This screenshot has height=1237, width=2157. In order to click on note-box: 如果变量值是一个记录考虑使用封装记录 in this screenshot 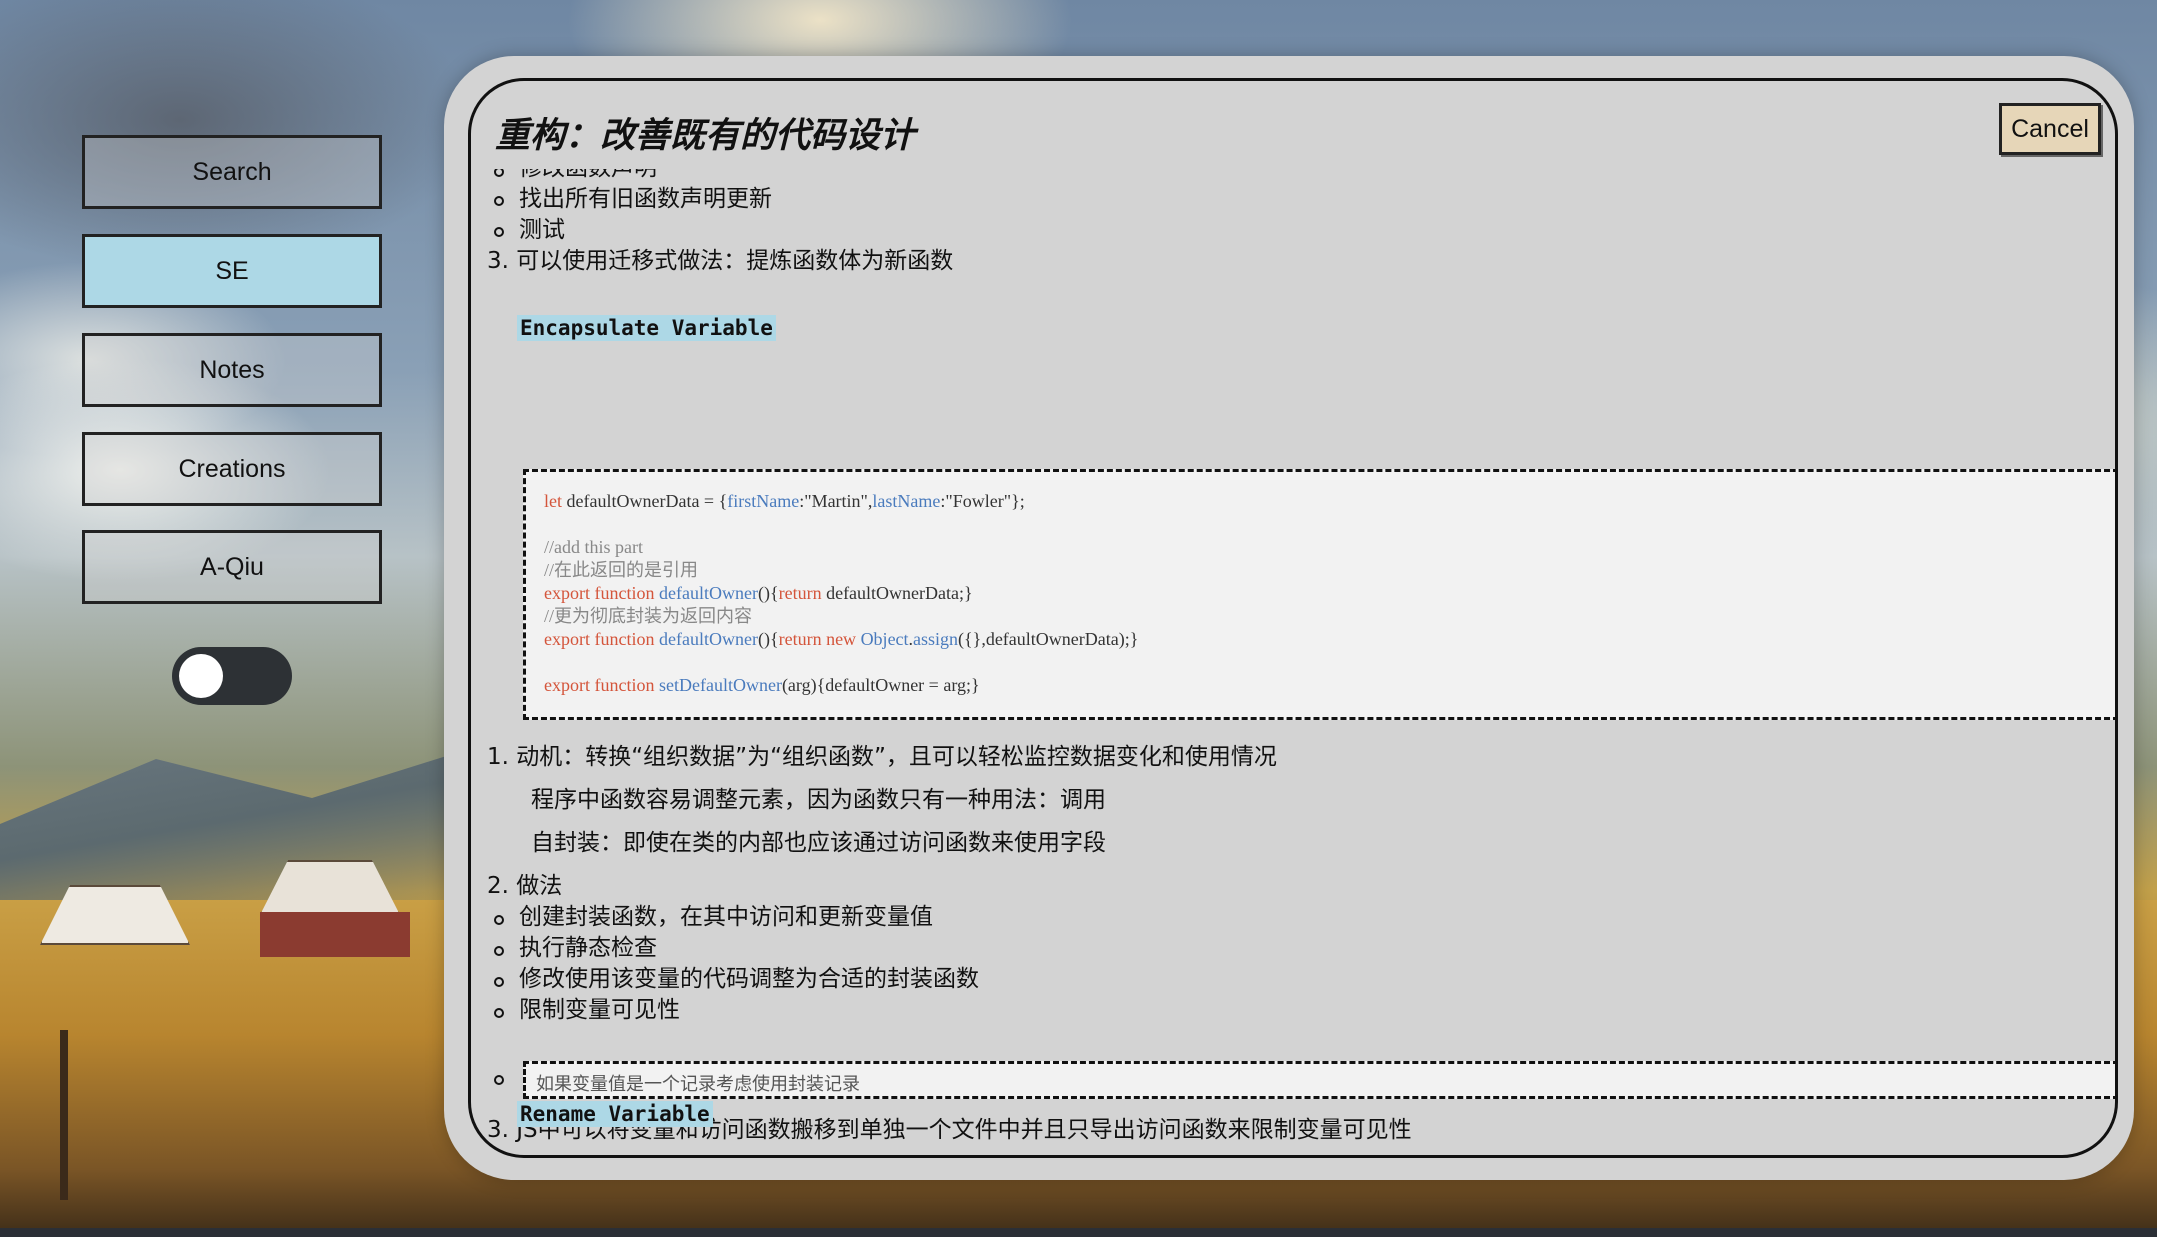, I will do `click(1319, 1080)`.